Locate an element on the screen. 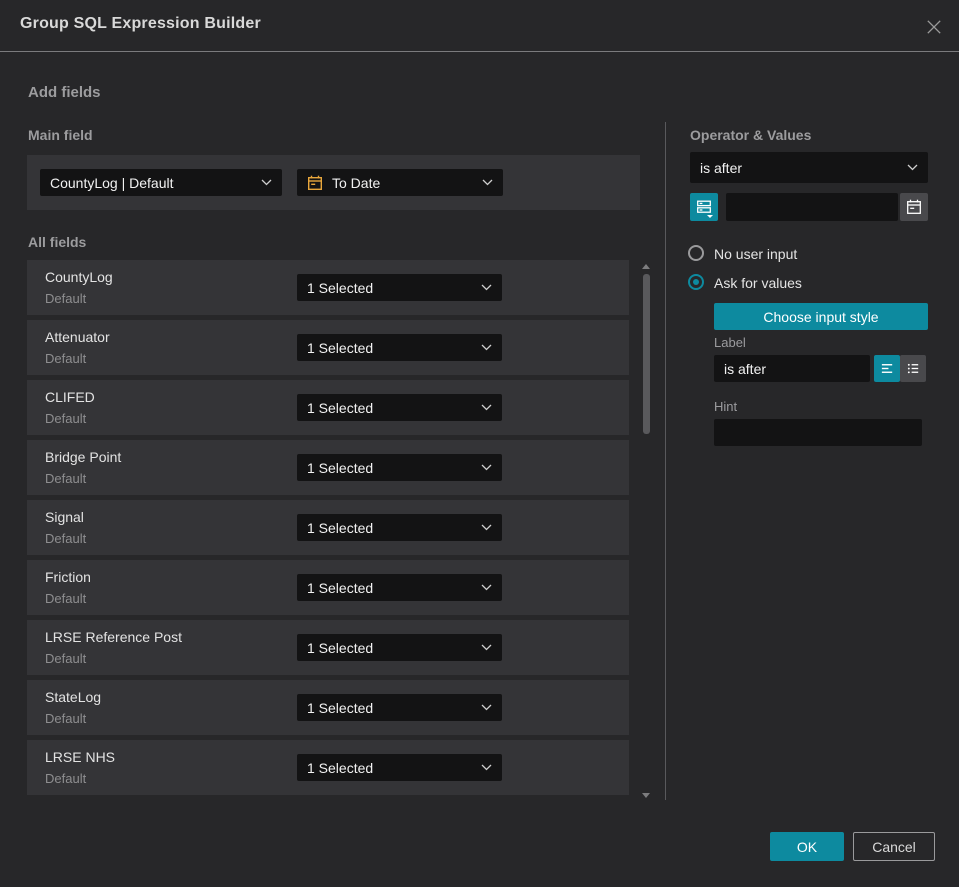 This screenshot has width=959, height=887. main-field-panel: CountyLog | Default To Date is located at coordinates (333, 182).